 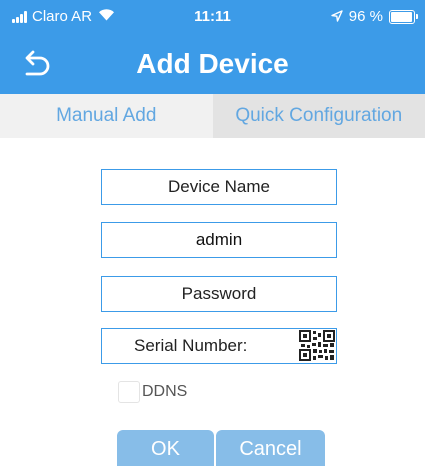 I want to click on page-title: Add Device, so click(x=212, y=63).